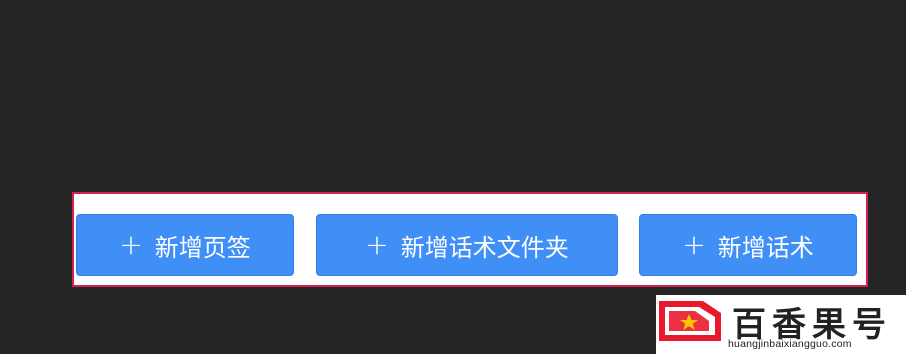 This screenshot has height=354, width=906. Describe the element at coordinates (781, 324) in the screenshot. I see `watermark: 百香果号 huangjinbaixiangguo.com` at that location.